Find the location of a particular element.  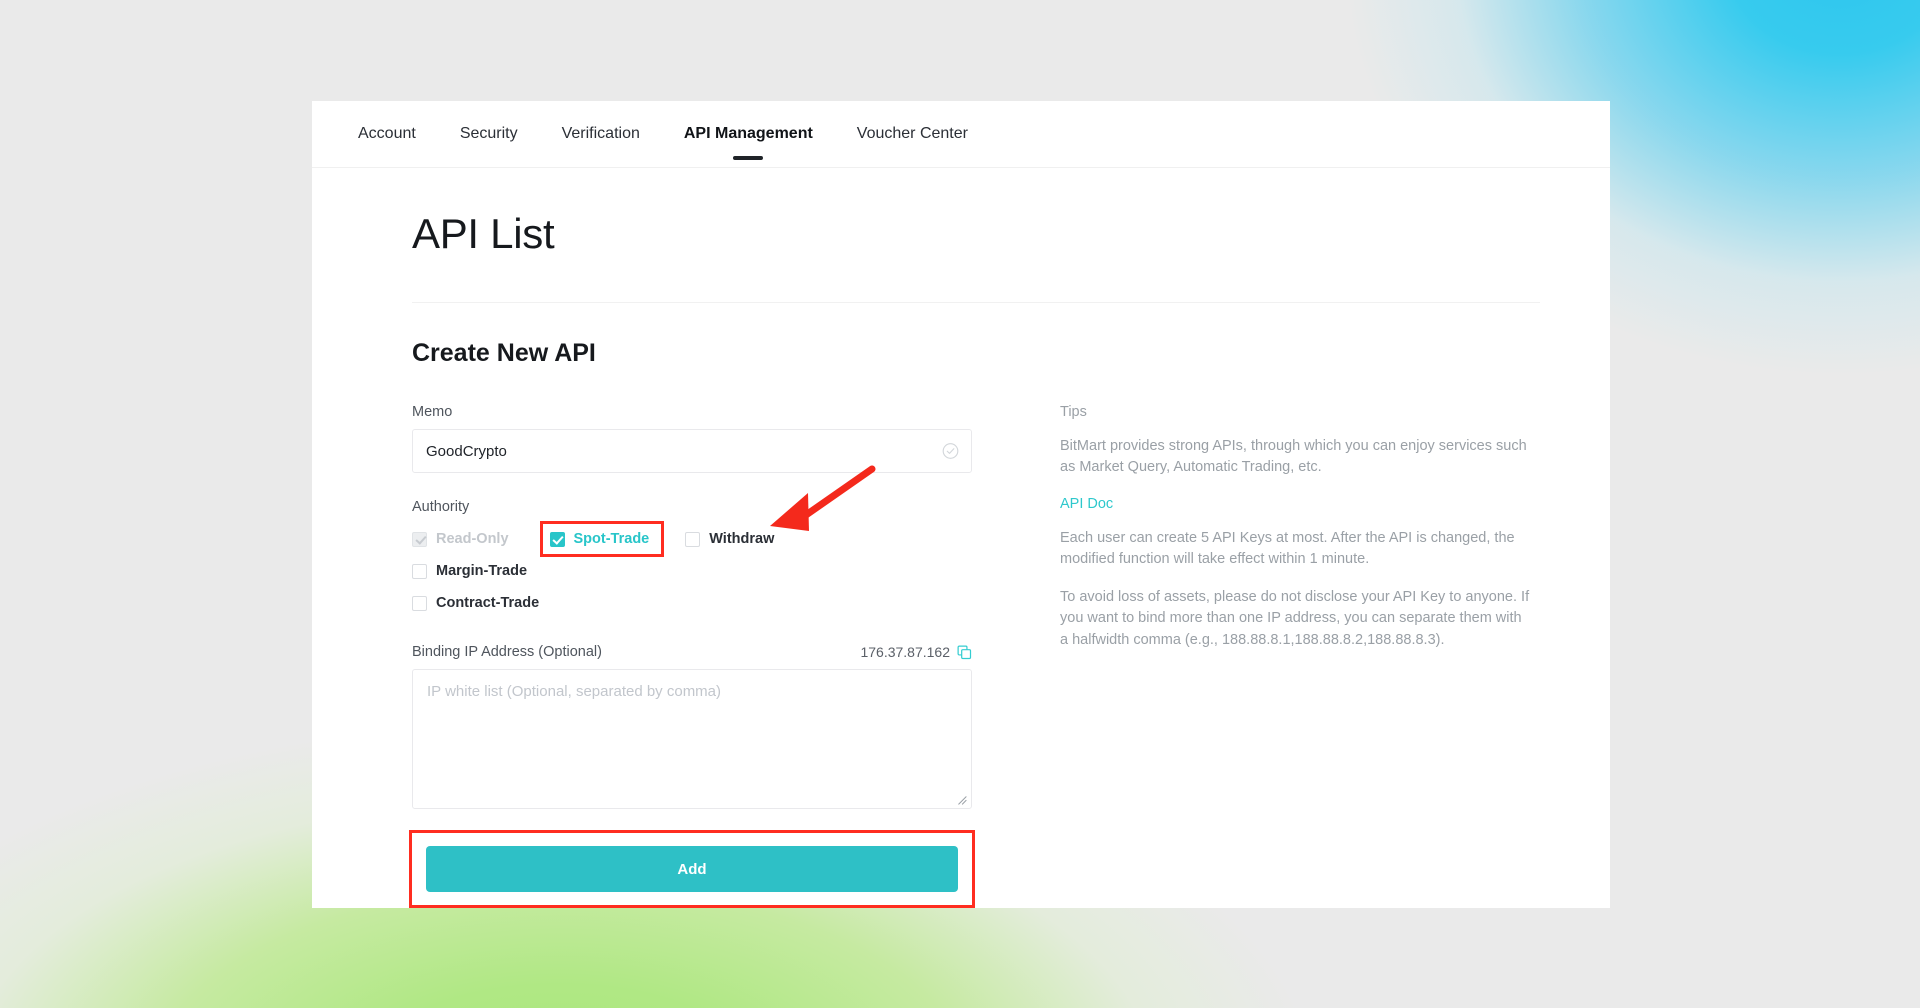

add-button: Add is located at coordinates (692, 869).